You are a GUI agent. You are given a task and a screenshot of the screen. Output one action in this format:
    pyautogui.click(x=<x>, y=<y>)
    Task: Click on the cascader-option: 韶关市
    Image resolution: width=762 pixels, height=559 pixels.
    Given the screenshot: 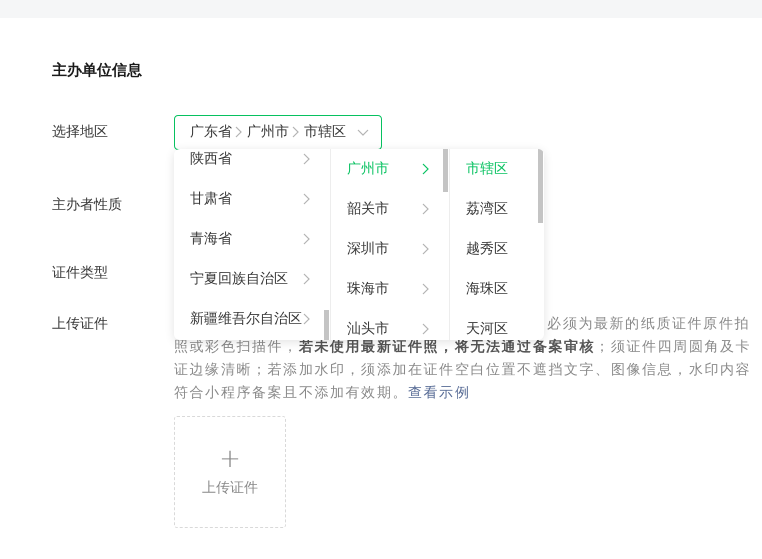 What is the action you would take?
    pyautogui.click(x=390, y=209)
    